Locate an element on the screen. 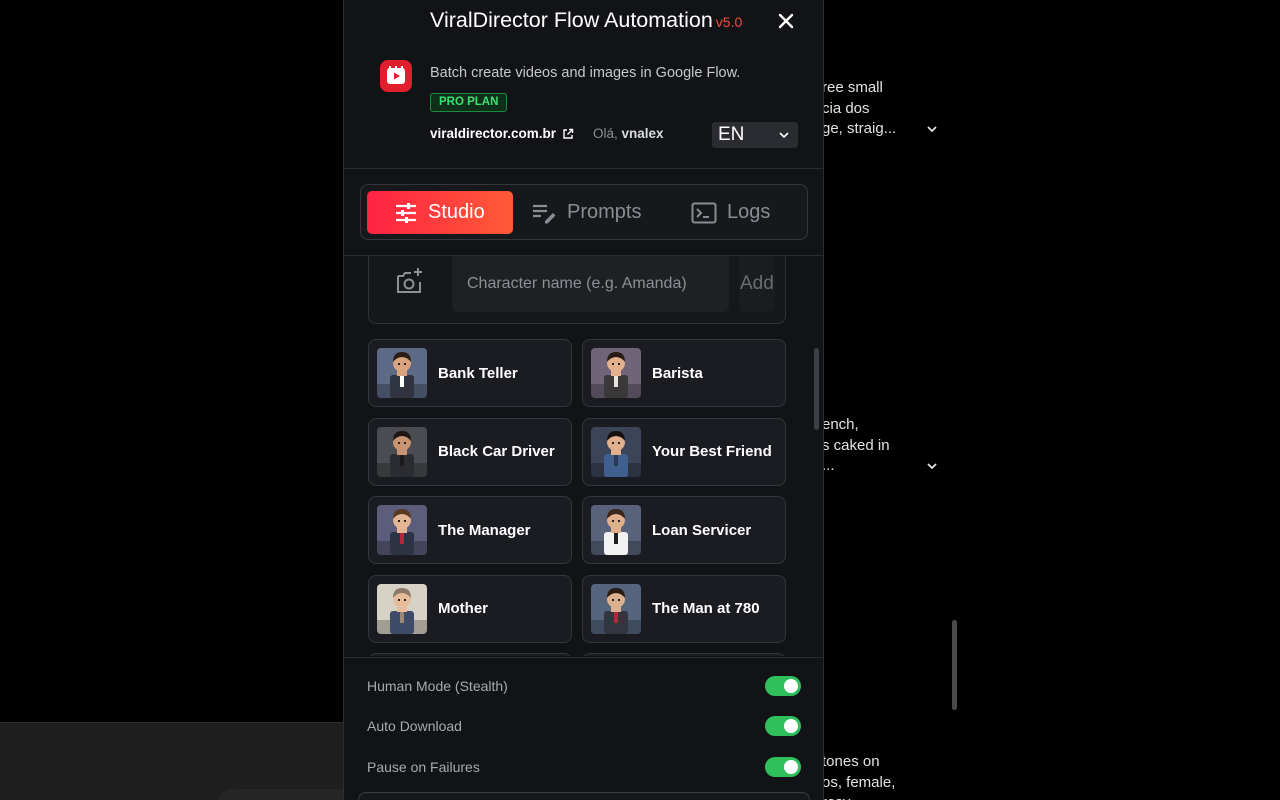 This screenshot has height=800, width=1280. terminal-icon is located at coordinates (704, 212).